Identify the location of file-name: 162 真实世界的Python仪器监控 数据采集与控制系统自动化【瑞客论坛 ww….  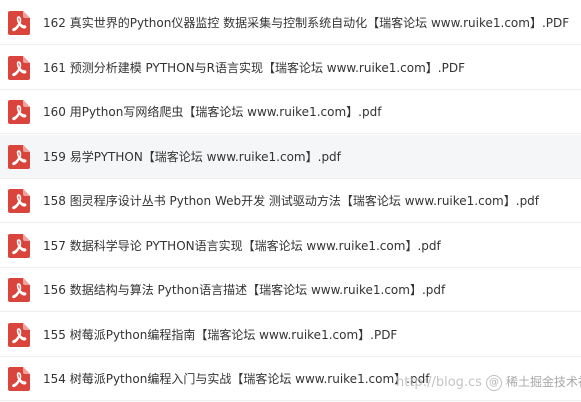
(306, 23).